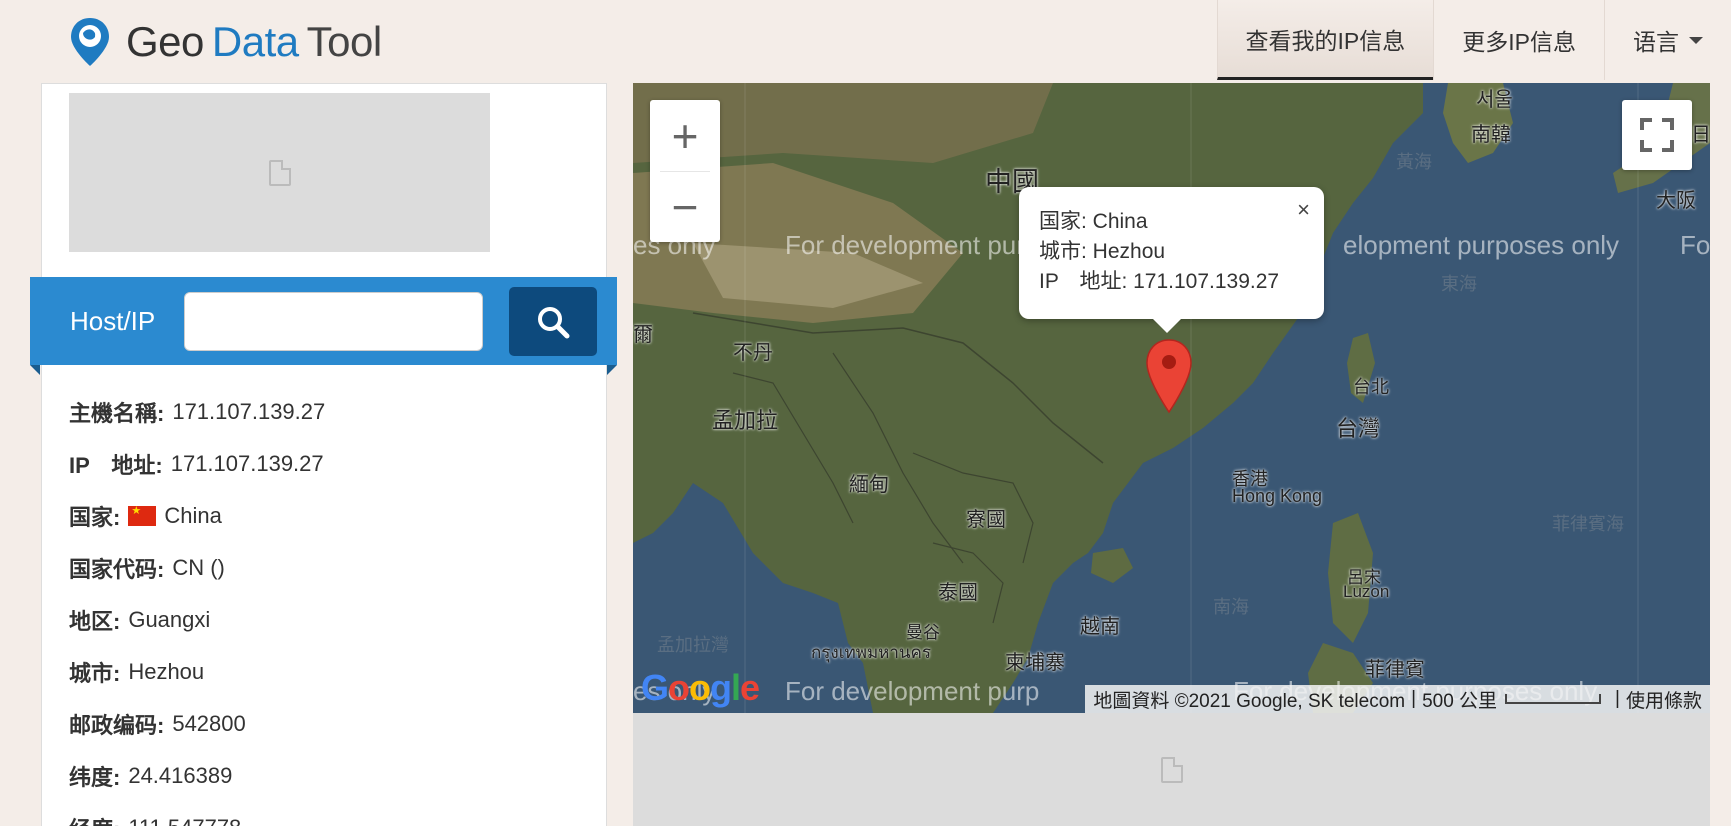 The width and height of the screenshot is (1731, 826). I want to click on nav-label: 语言, so click(1656, 42).